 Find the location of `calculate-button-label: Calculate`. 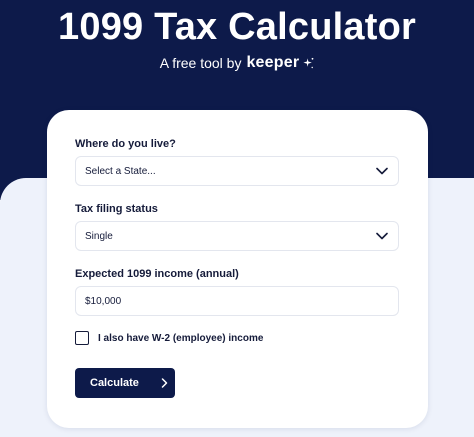

calculate-button-label: Calculate is located at coordinates (114, 383).